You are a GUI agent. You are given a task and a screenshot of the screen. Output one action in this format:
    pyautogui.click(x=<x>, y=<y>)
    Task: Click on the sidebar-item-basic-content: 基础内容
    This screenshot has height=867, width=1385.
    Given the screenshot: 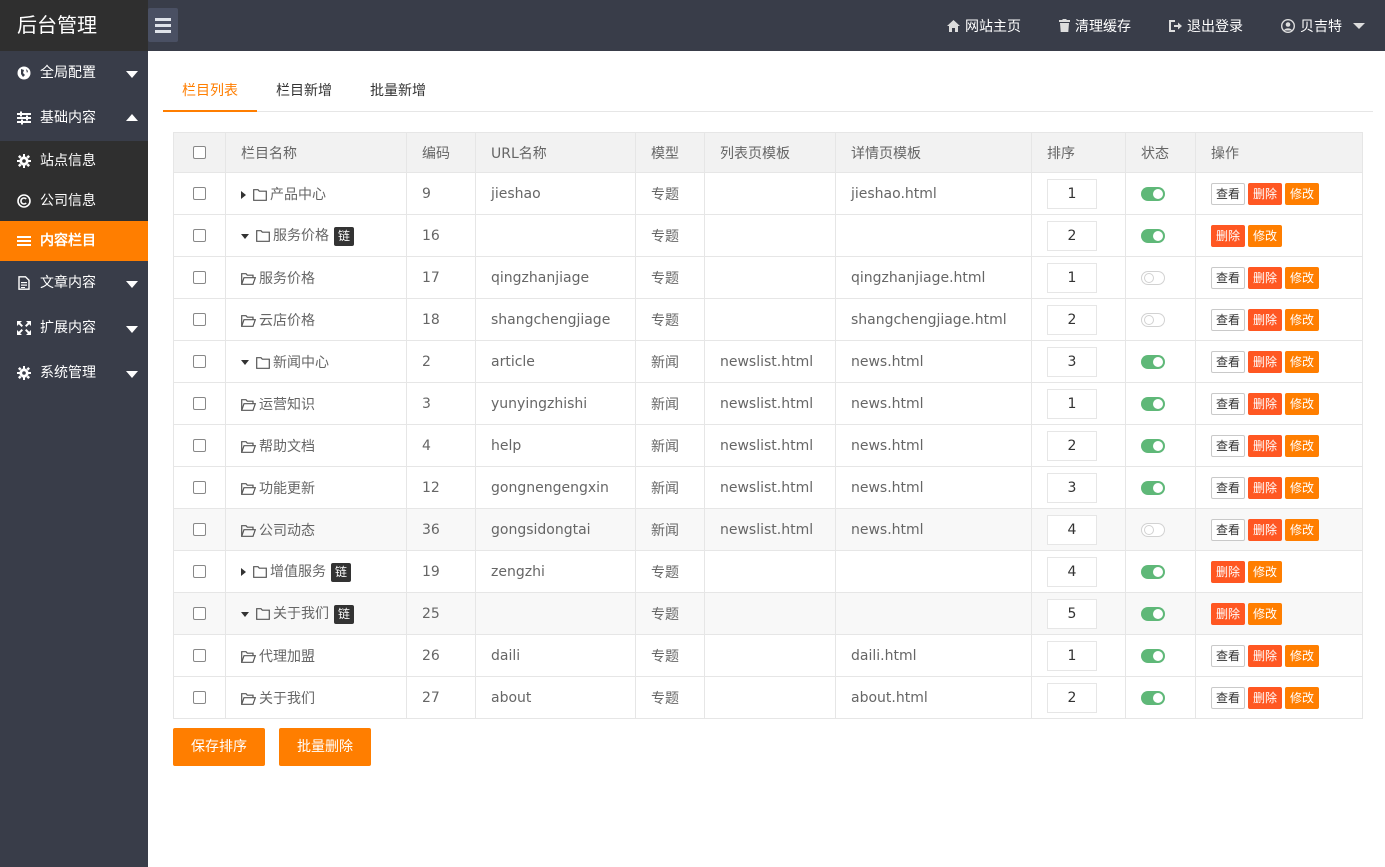 What is the action you would take?
    pyautogui.click(x=74, y=118)
    